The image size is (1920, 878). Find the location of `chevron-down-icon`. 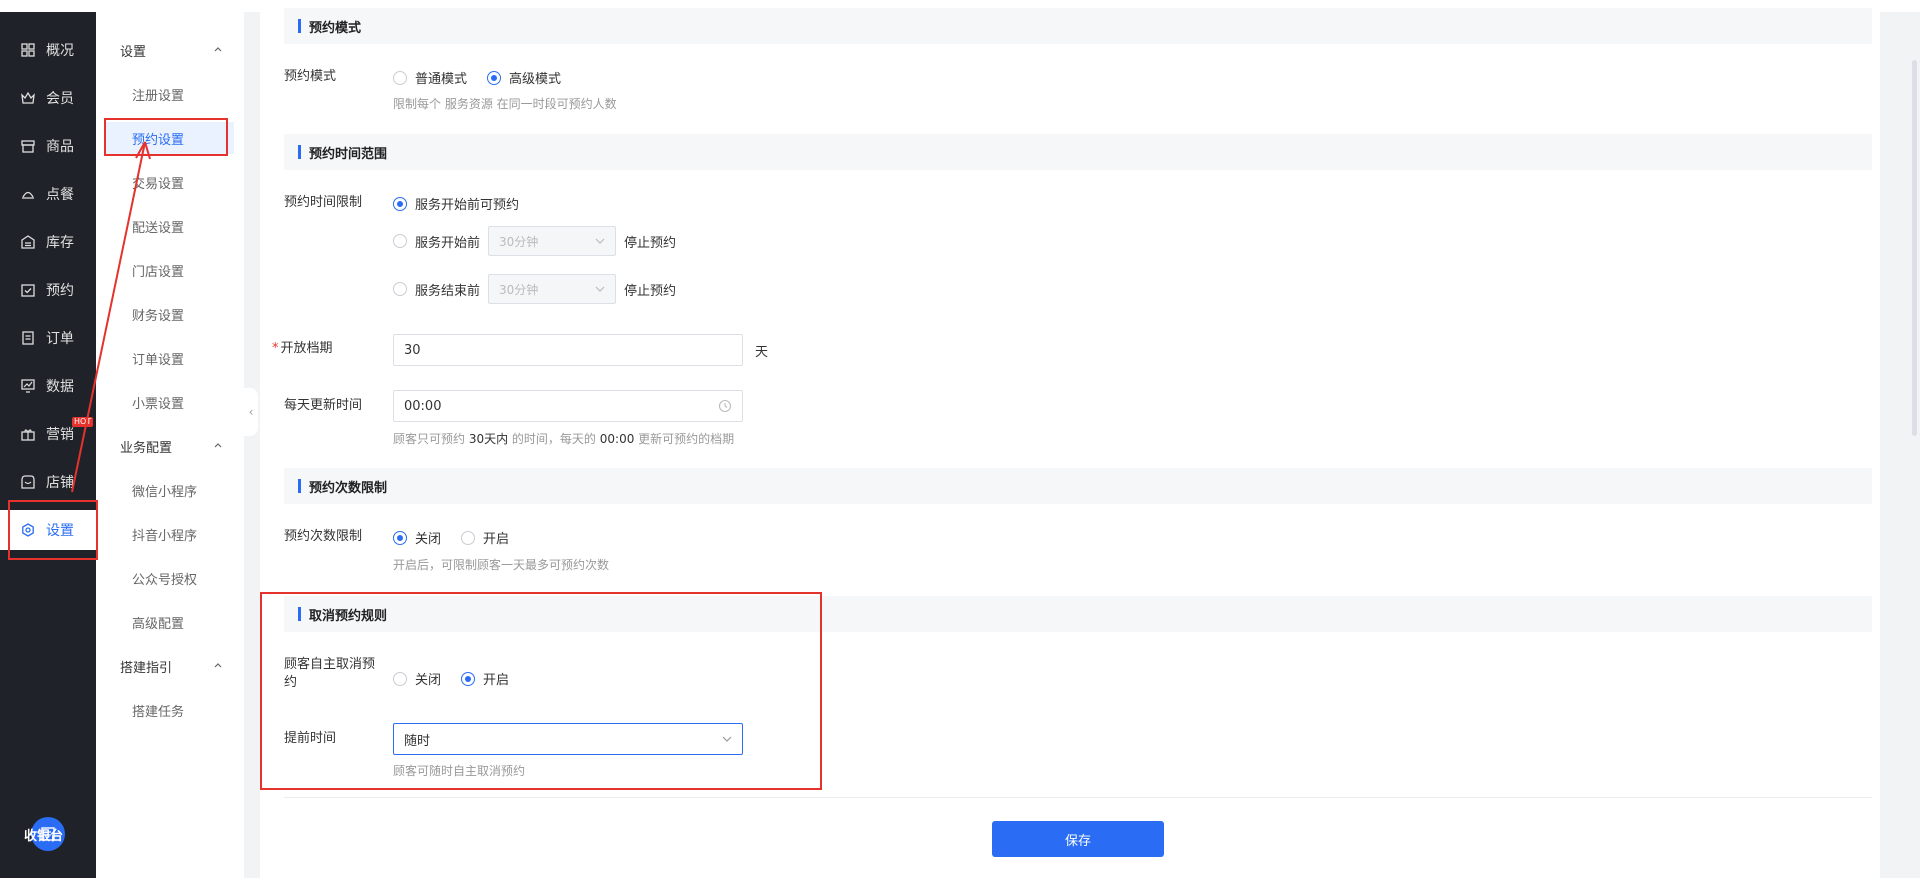

chevron-down-icon is located at coordinates (600, 241).